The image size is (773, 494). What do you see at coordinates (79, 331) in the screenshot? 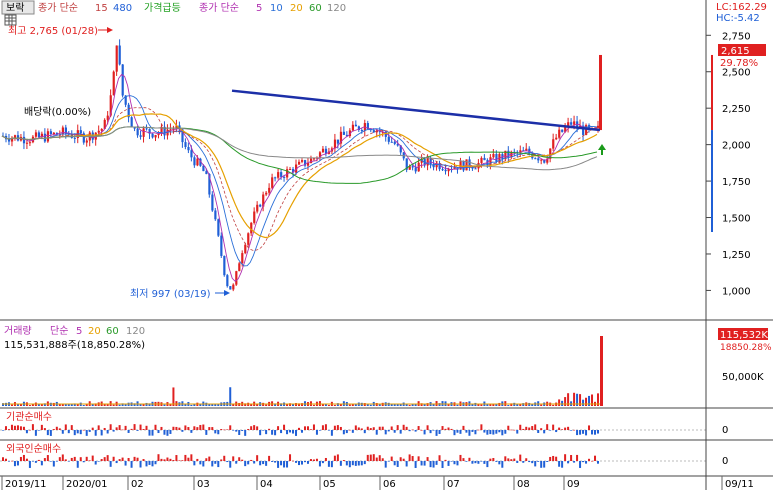
I see `vol-ma-5: 5` at bounding box center [79, 331].